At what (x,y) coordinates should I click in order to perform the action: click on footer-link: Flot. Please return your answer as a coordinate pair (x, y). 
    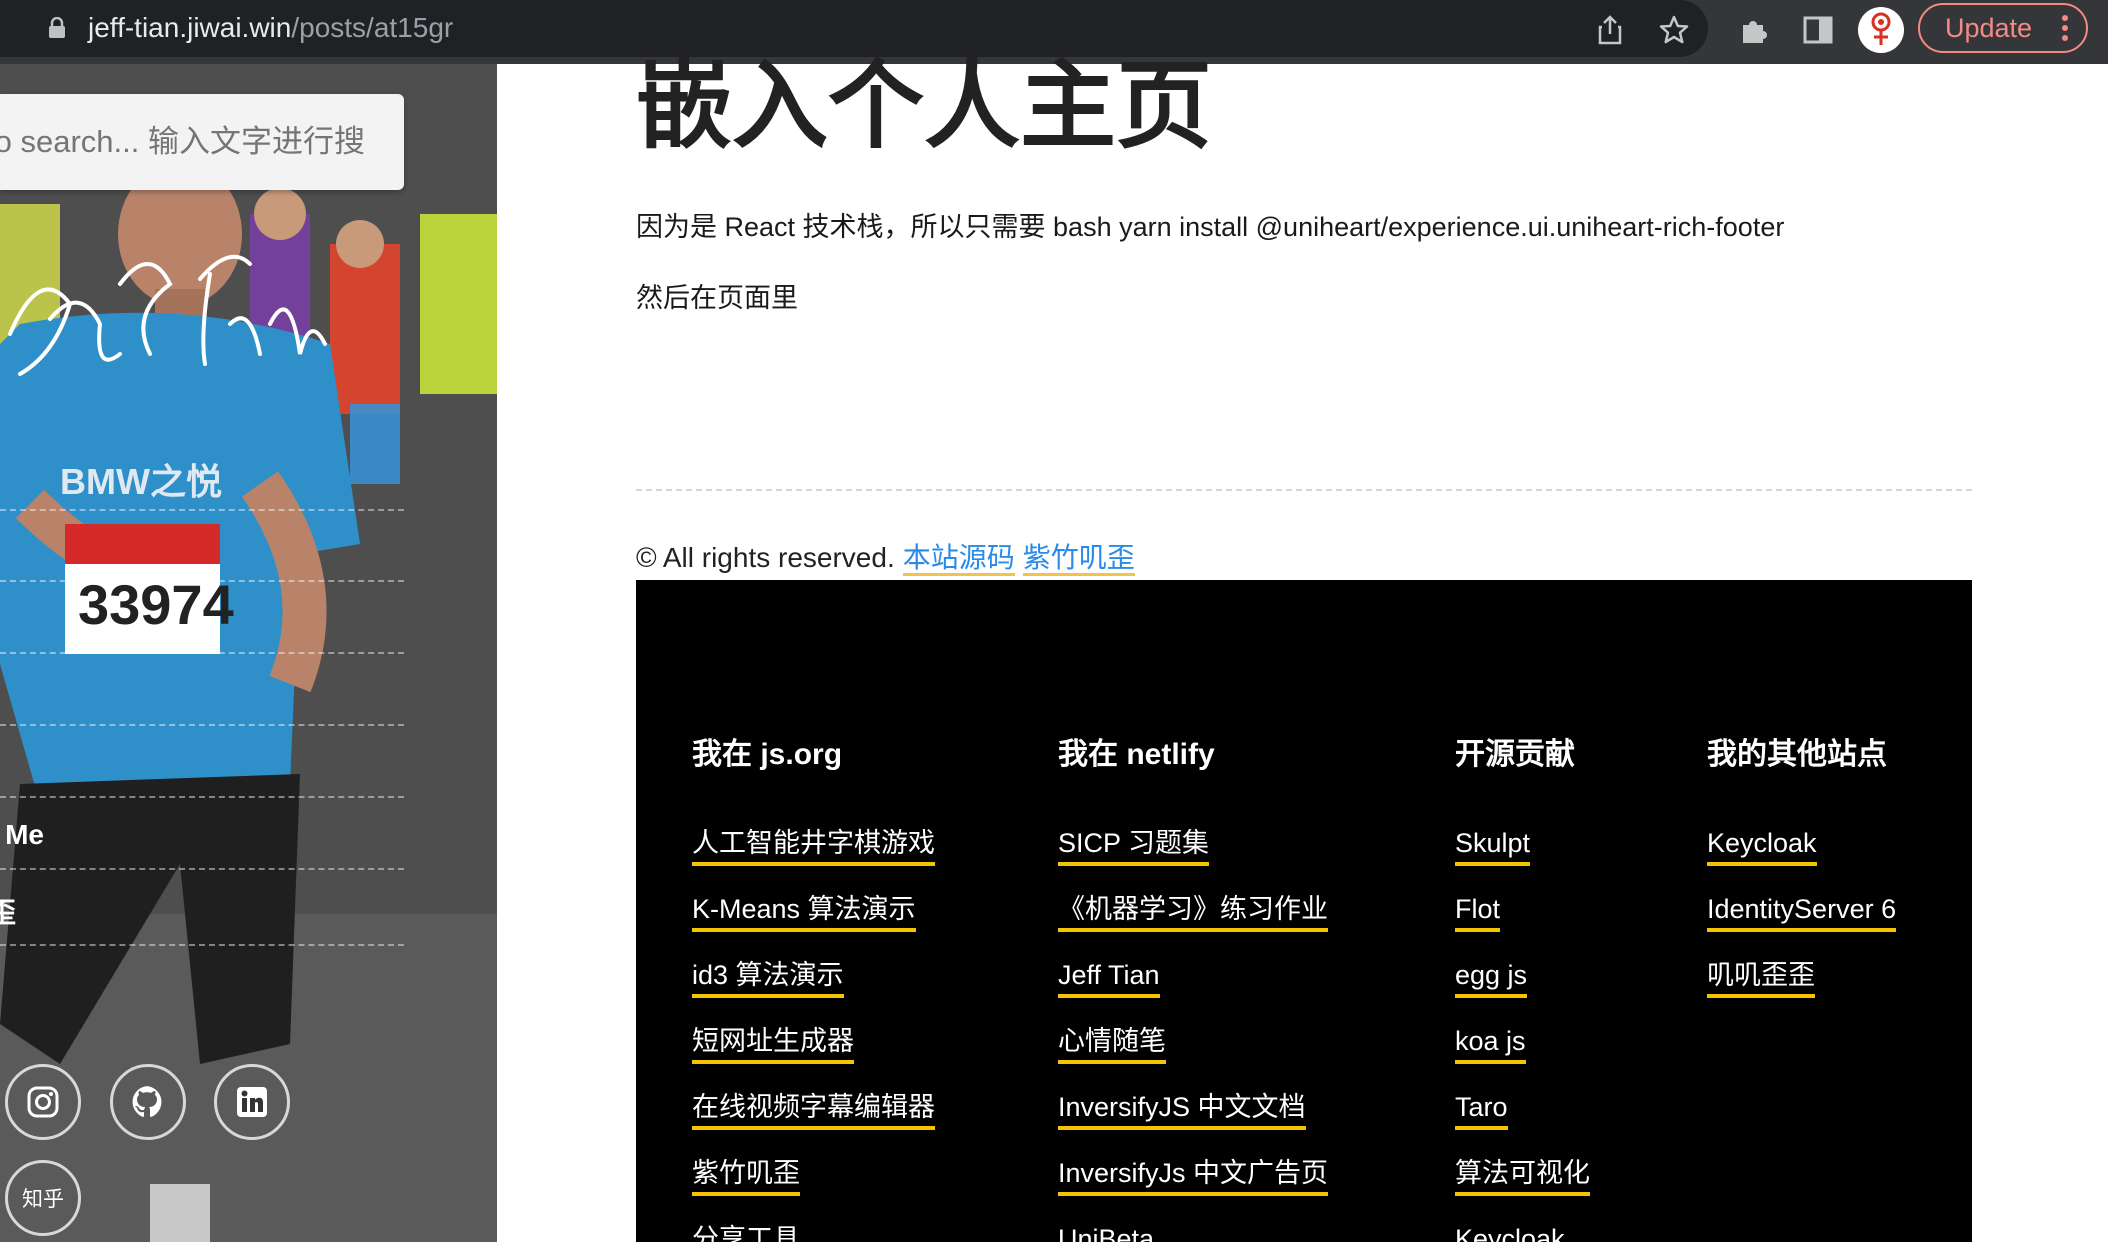
    Looking at the image, I should click on (1478, 911).